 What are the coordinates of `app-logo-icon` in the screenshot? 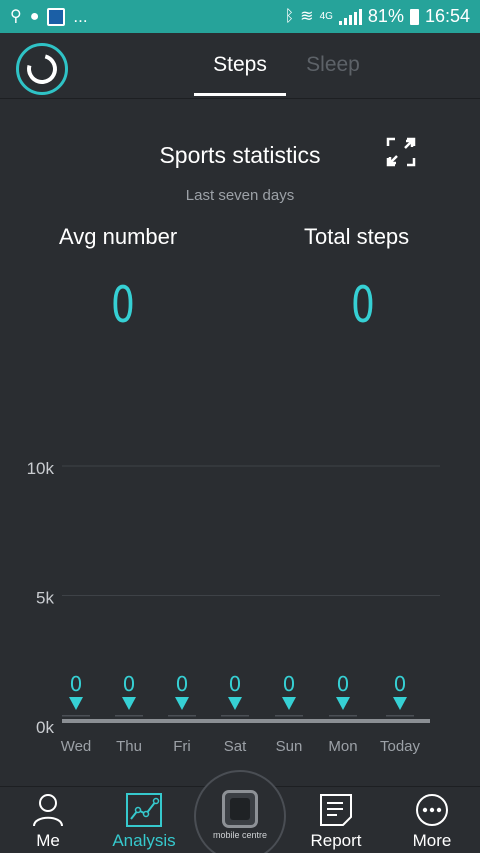 It's located at (42, 69).